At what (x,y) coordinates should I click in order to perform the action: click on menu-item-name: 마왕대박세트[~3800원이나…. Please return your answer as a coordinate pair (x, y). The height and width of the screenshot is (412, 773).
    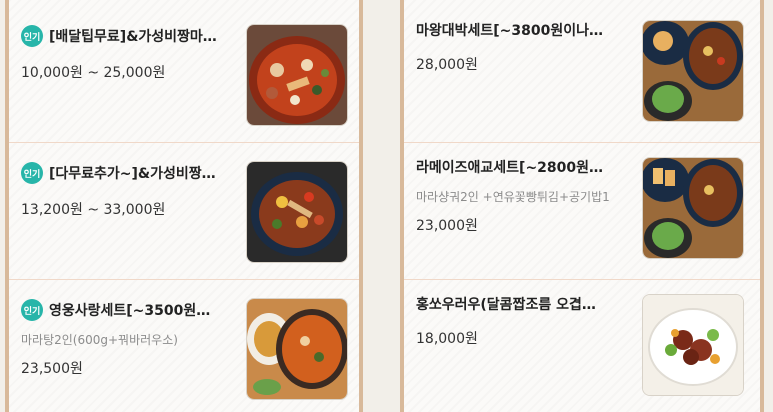
    Looking at the image, I should click on (510, 31).